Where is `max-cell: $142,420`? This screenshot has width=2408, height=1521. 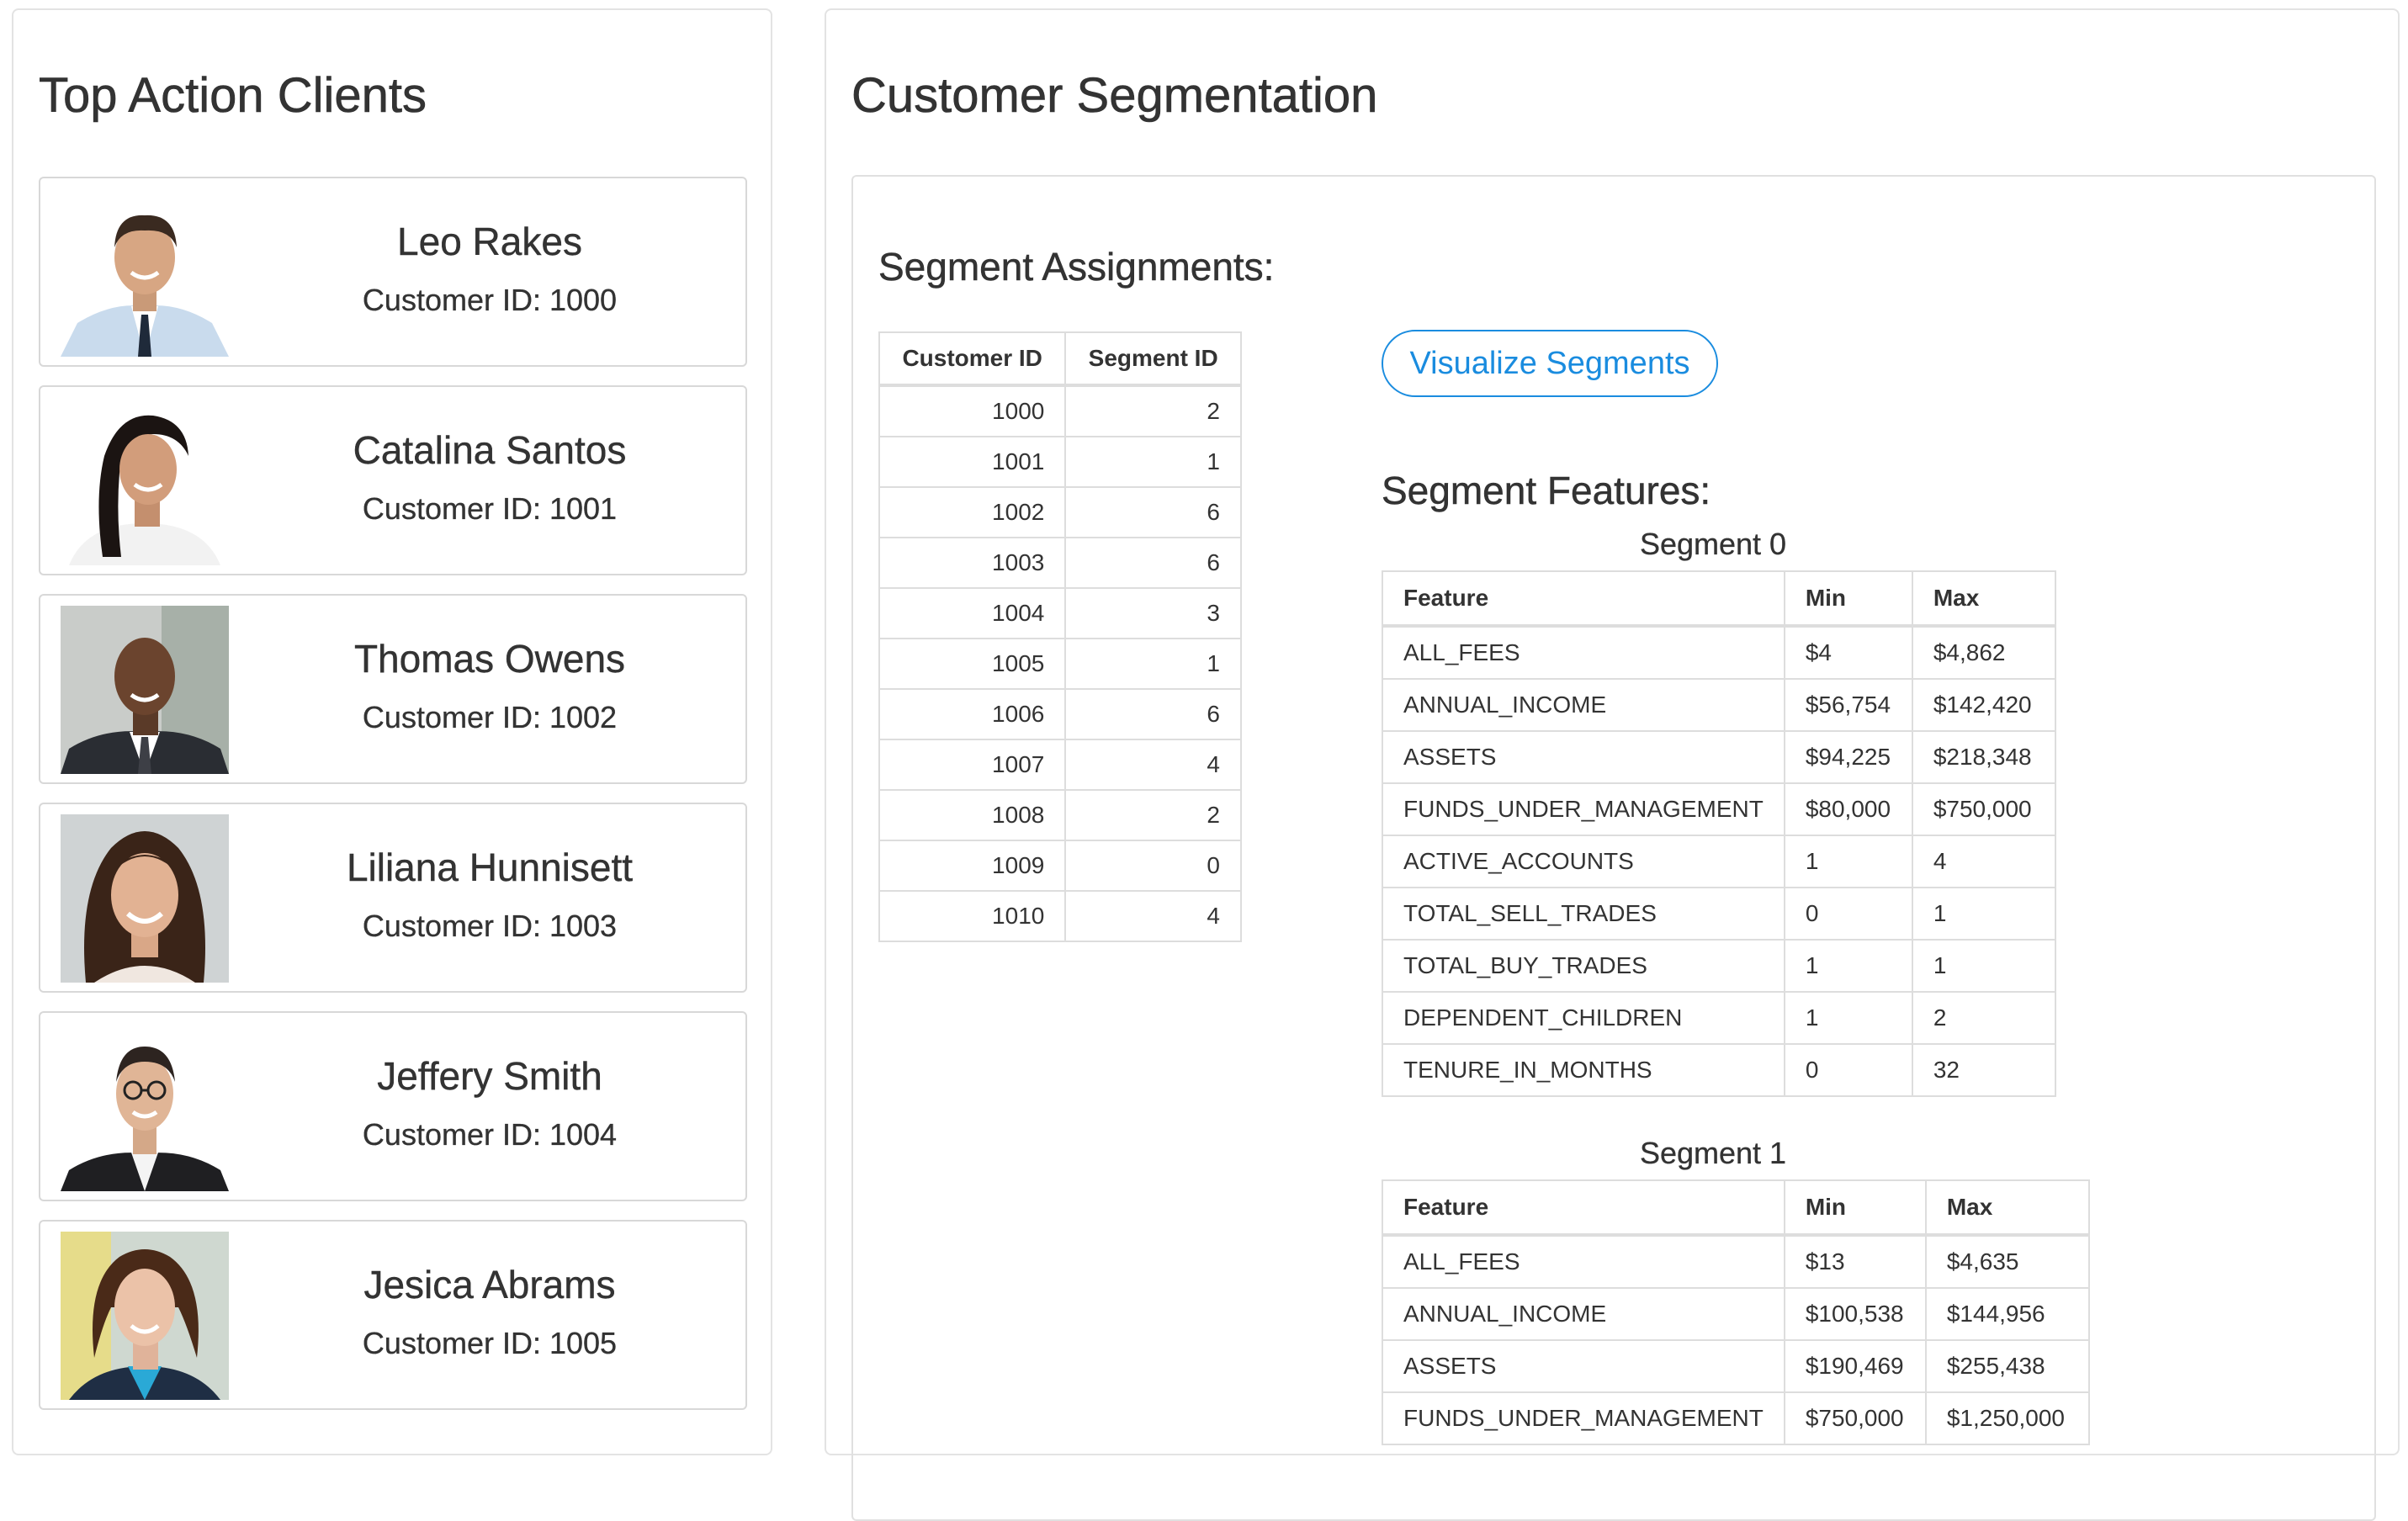
max-cell: $142,420 is located at coordinates (1984, 705).